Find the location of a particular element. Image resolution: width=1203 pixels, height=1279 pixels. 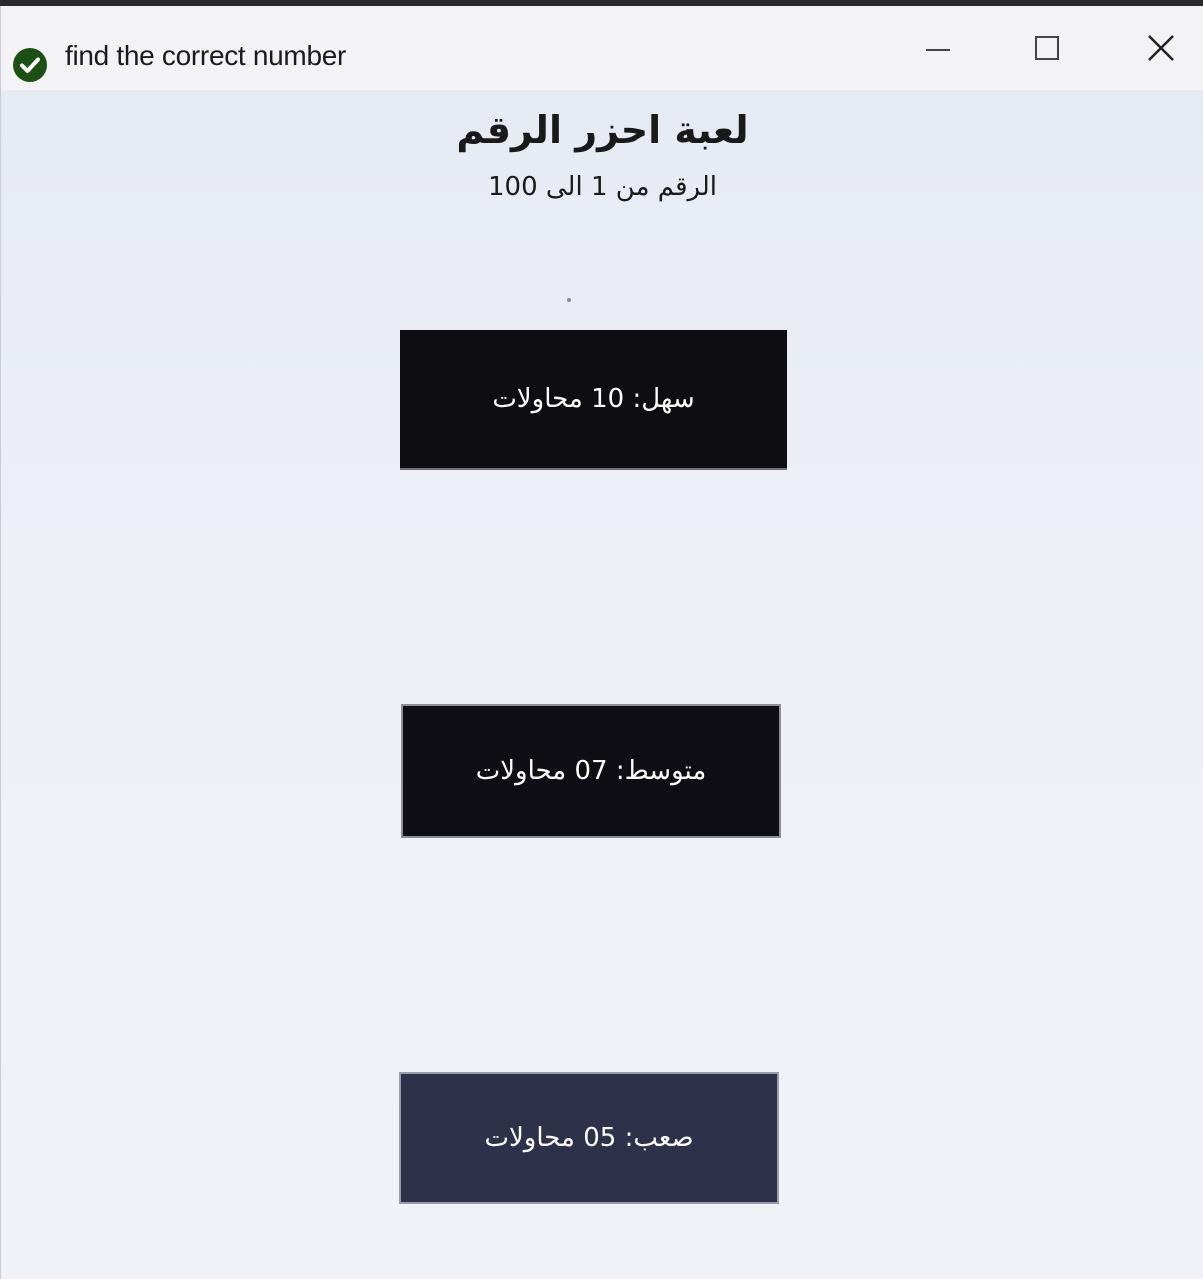

medium-button: متوسط: 07 محاولات is located at coordinates (591, 771).